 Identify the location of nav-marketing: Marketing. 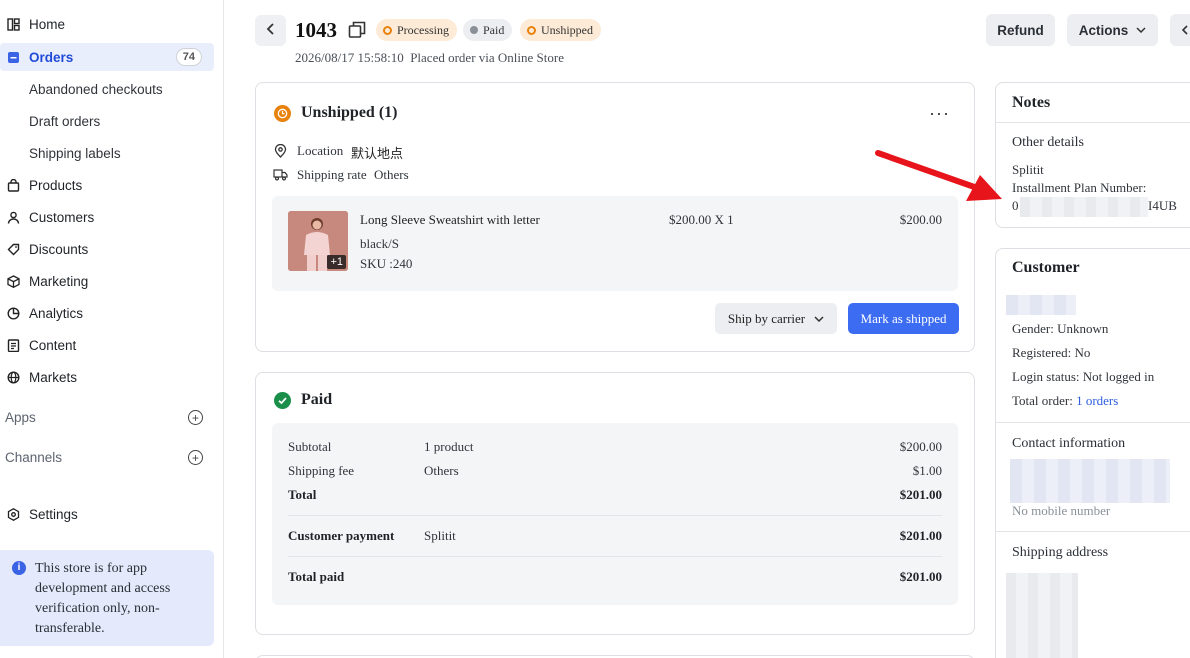
(107, 281).